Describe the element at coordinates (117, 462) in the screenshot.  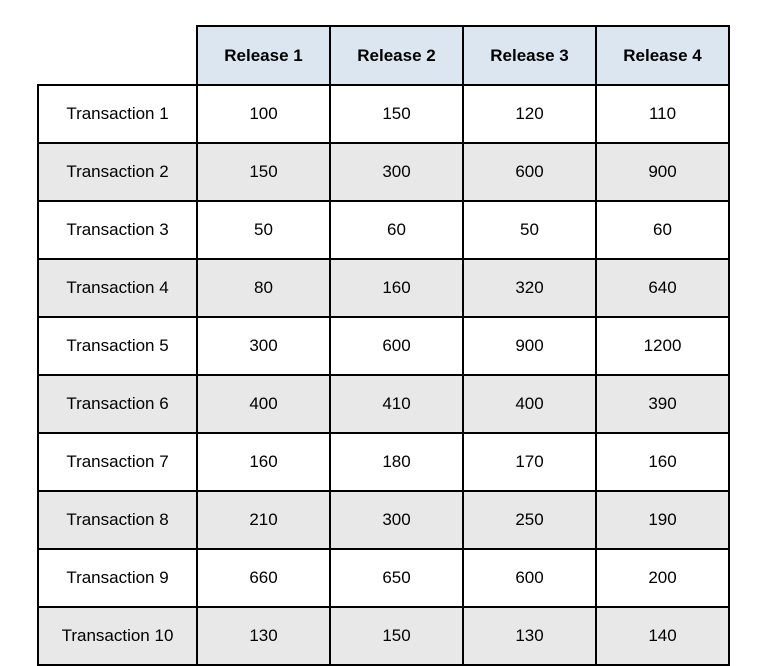
I see `row-header-label: Transaction 7` at that location.